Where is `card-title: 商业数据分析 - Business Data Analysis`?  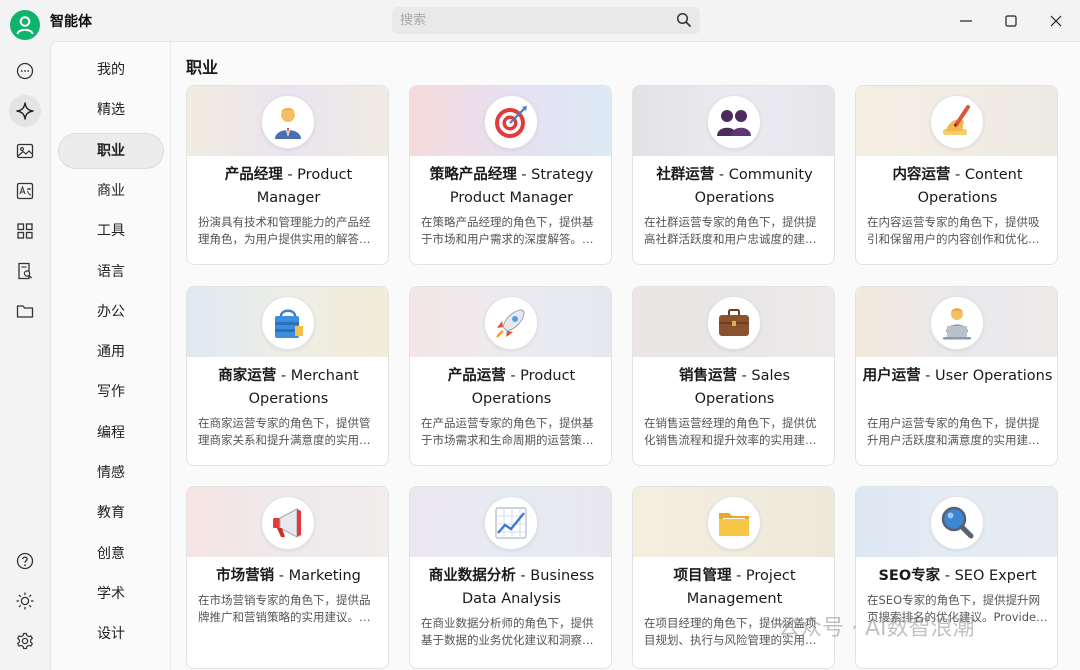 card-title: 商业数据分析 - Business Data Analysis is located at coordinates (511, 588).